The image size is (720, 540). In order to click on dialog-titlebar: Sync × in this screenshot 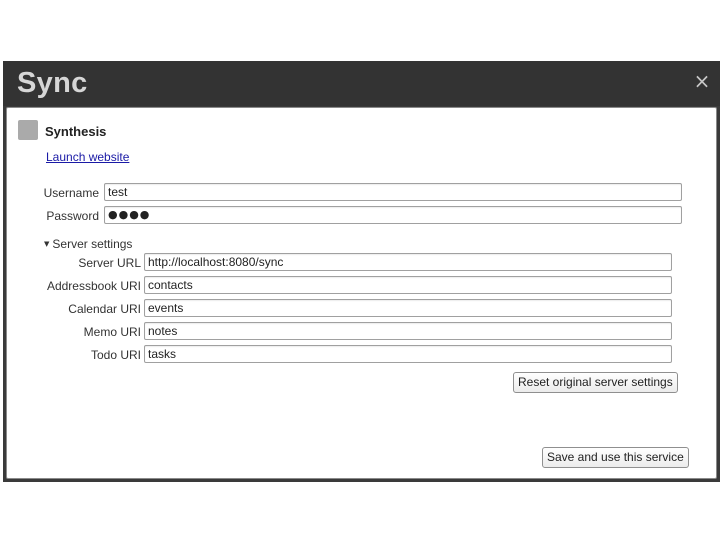, I will do `click(361, 83)`.